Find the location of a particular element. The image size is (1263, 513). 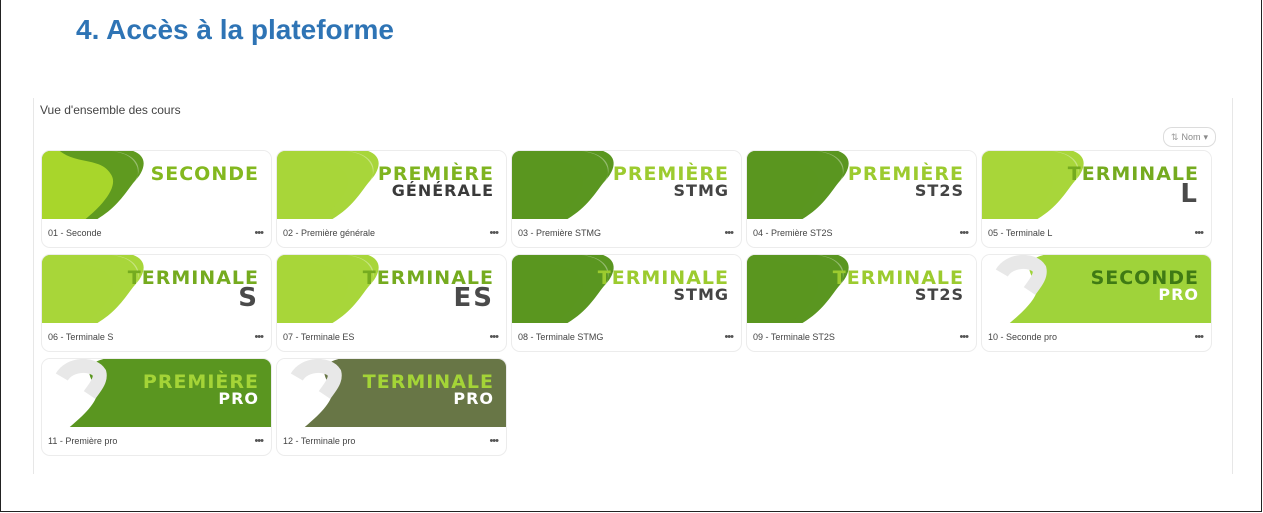

course-banner-image: TERMINALE PRO is located at coordinates (391, 393).